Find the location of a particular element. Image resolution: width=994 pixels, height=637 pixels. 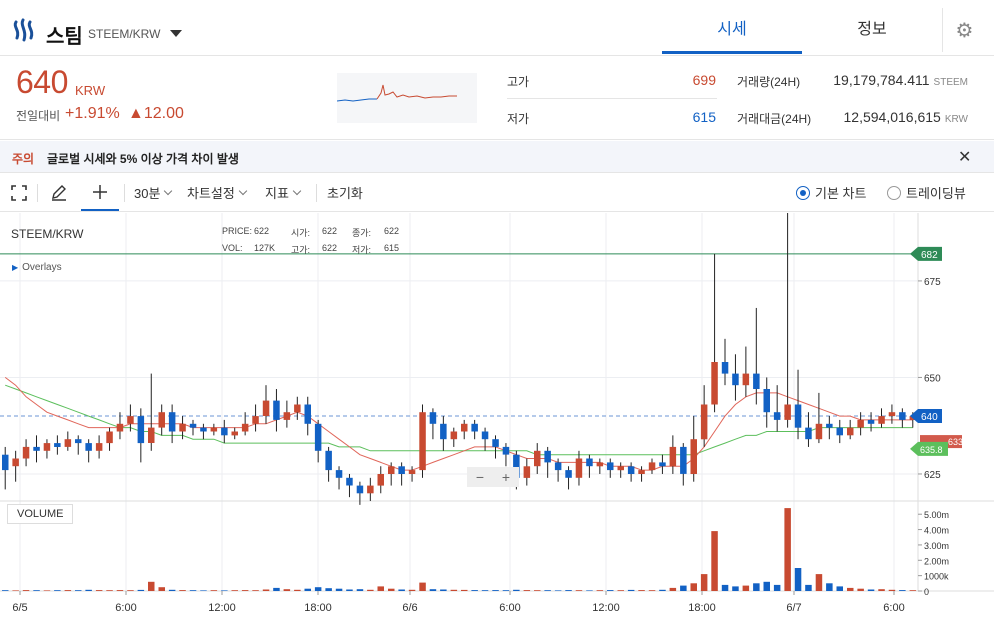

toolbar-divider is located at coordinates (37, 193).